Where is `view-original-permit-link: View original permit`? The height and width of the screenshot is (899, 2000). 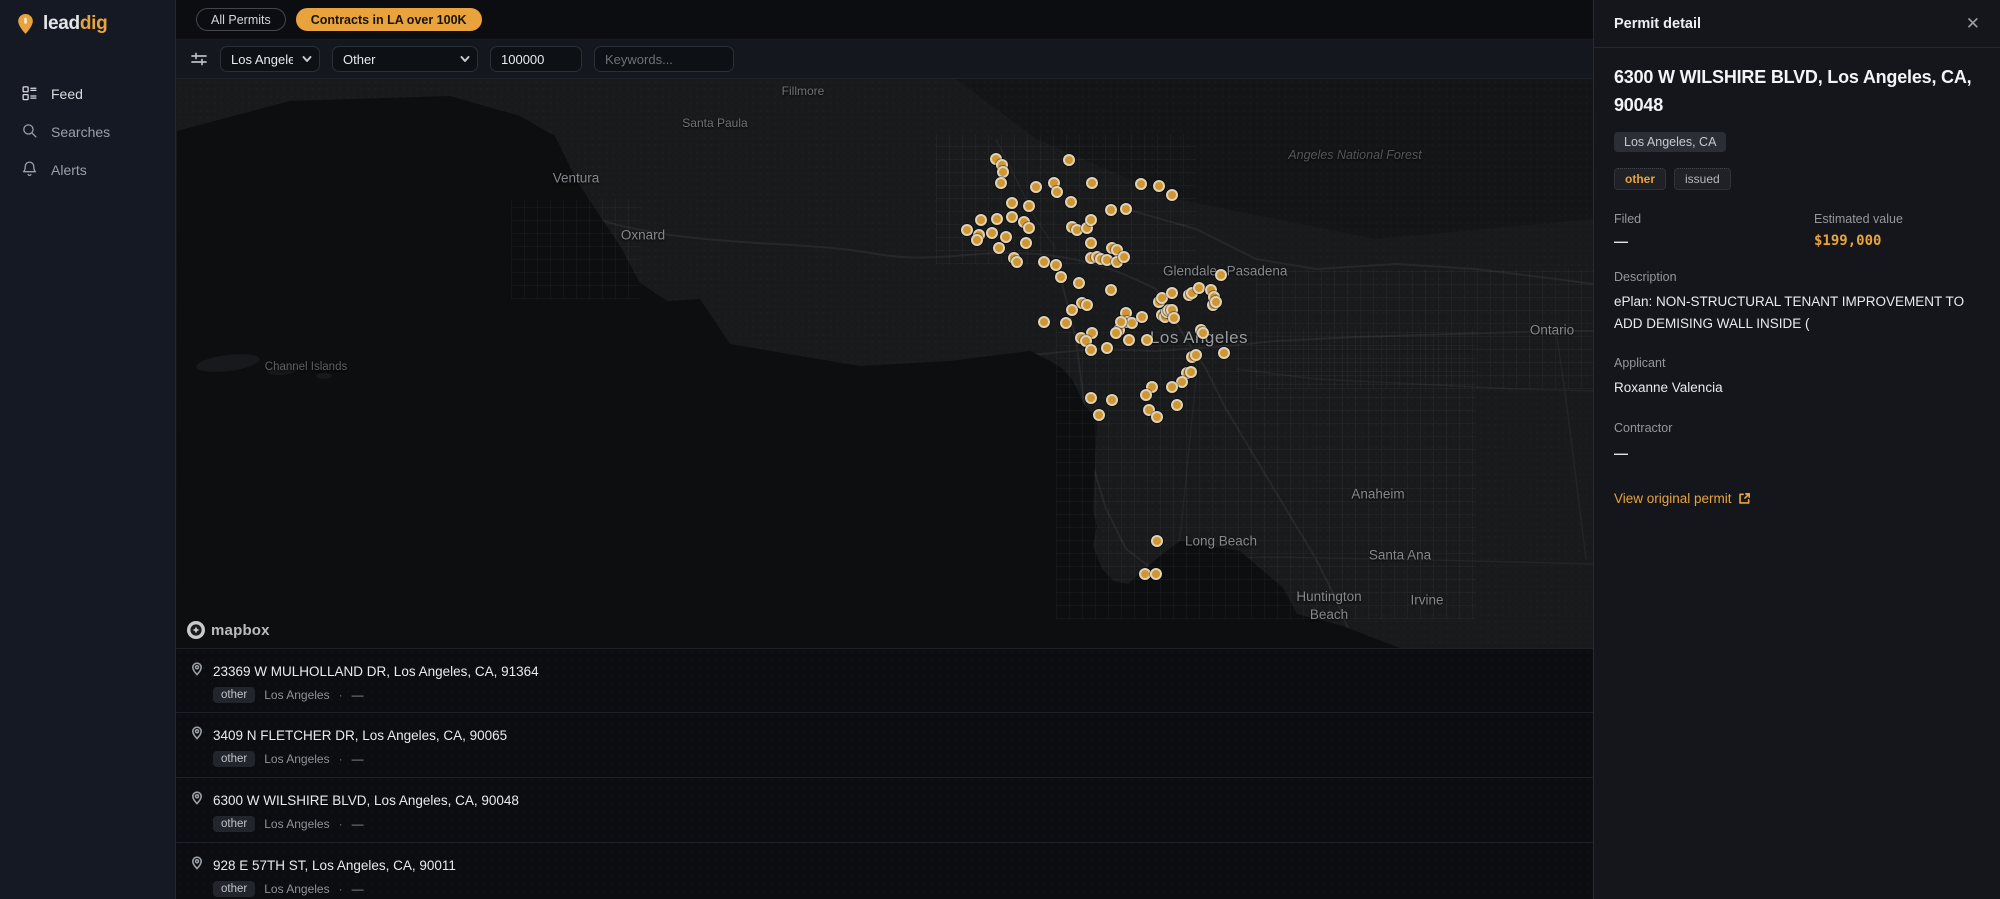 view-original-permit-link: View original permit is located at coordinates (1682, 498).